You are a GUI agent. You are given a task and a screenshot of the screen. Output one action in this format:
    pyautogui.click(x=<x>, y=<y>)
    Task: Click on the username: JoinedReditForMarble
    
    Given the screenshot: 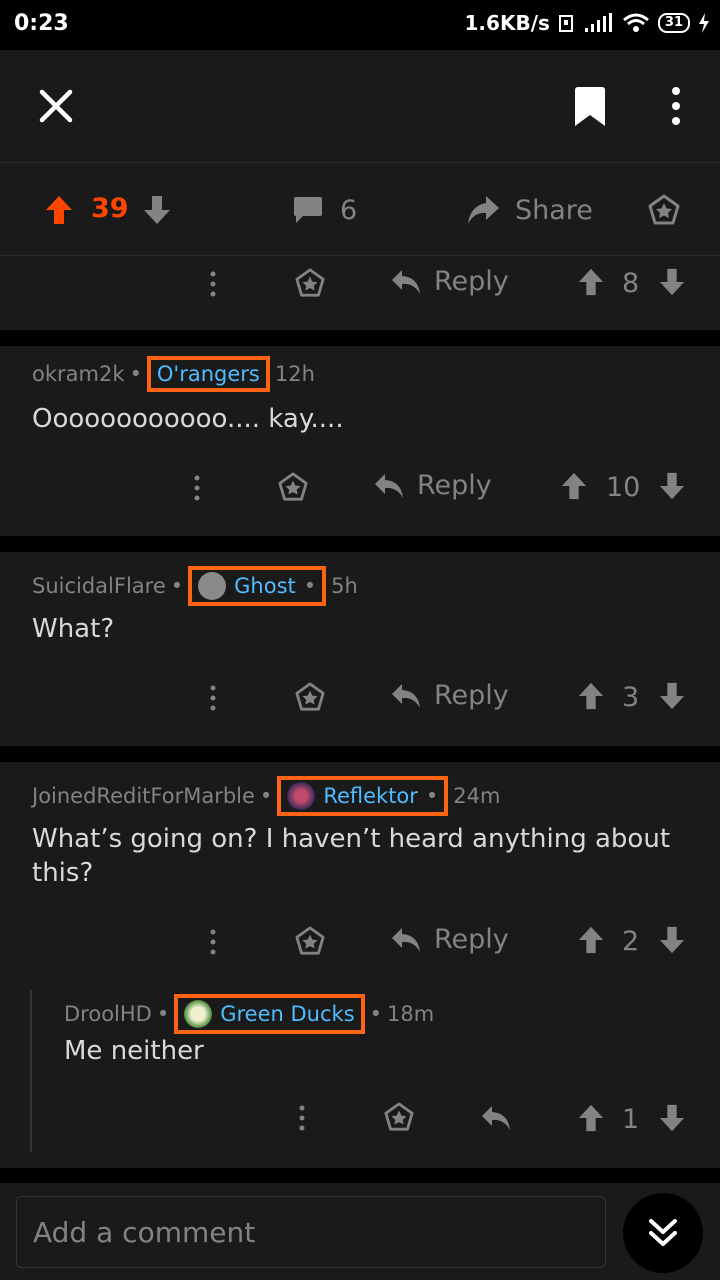 What is the action you would take?
    pyautogui.click(x=143, y=796)
    